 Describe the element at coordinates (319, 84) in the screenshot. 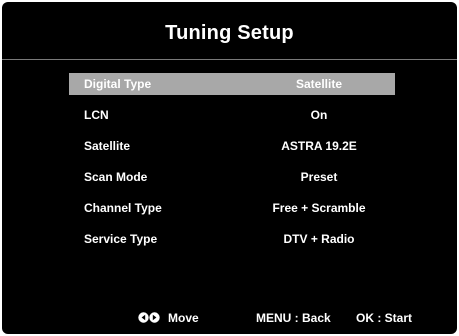

I see `menu-item-value: Satellite` at that location.